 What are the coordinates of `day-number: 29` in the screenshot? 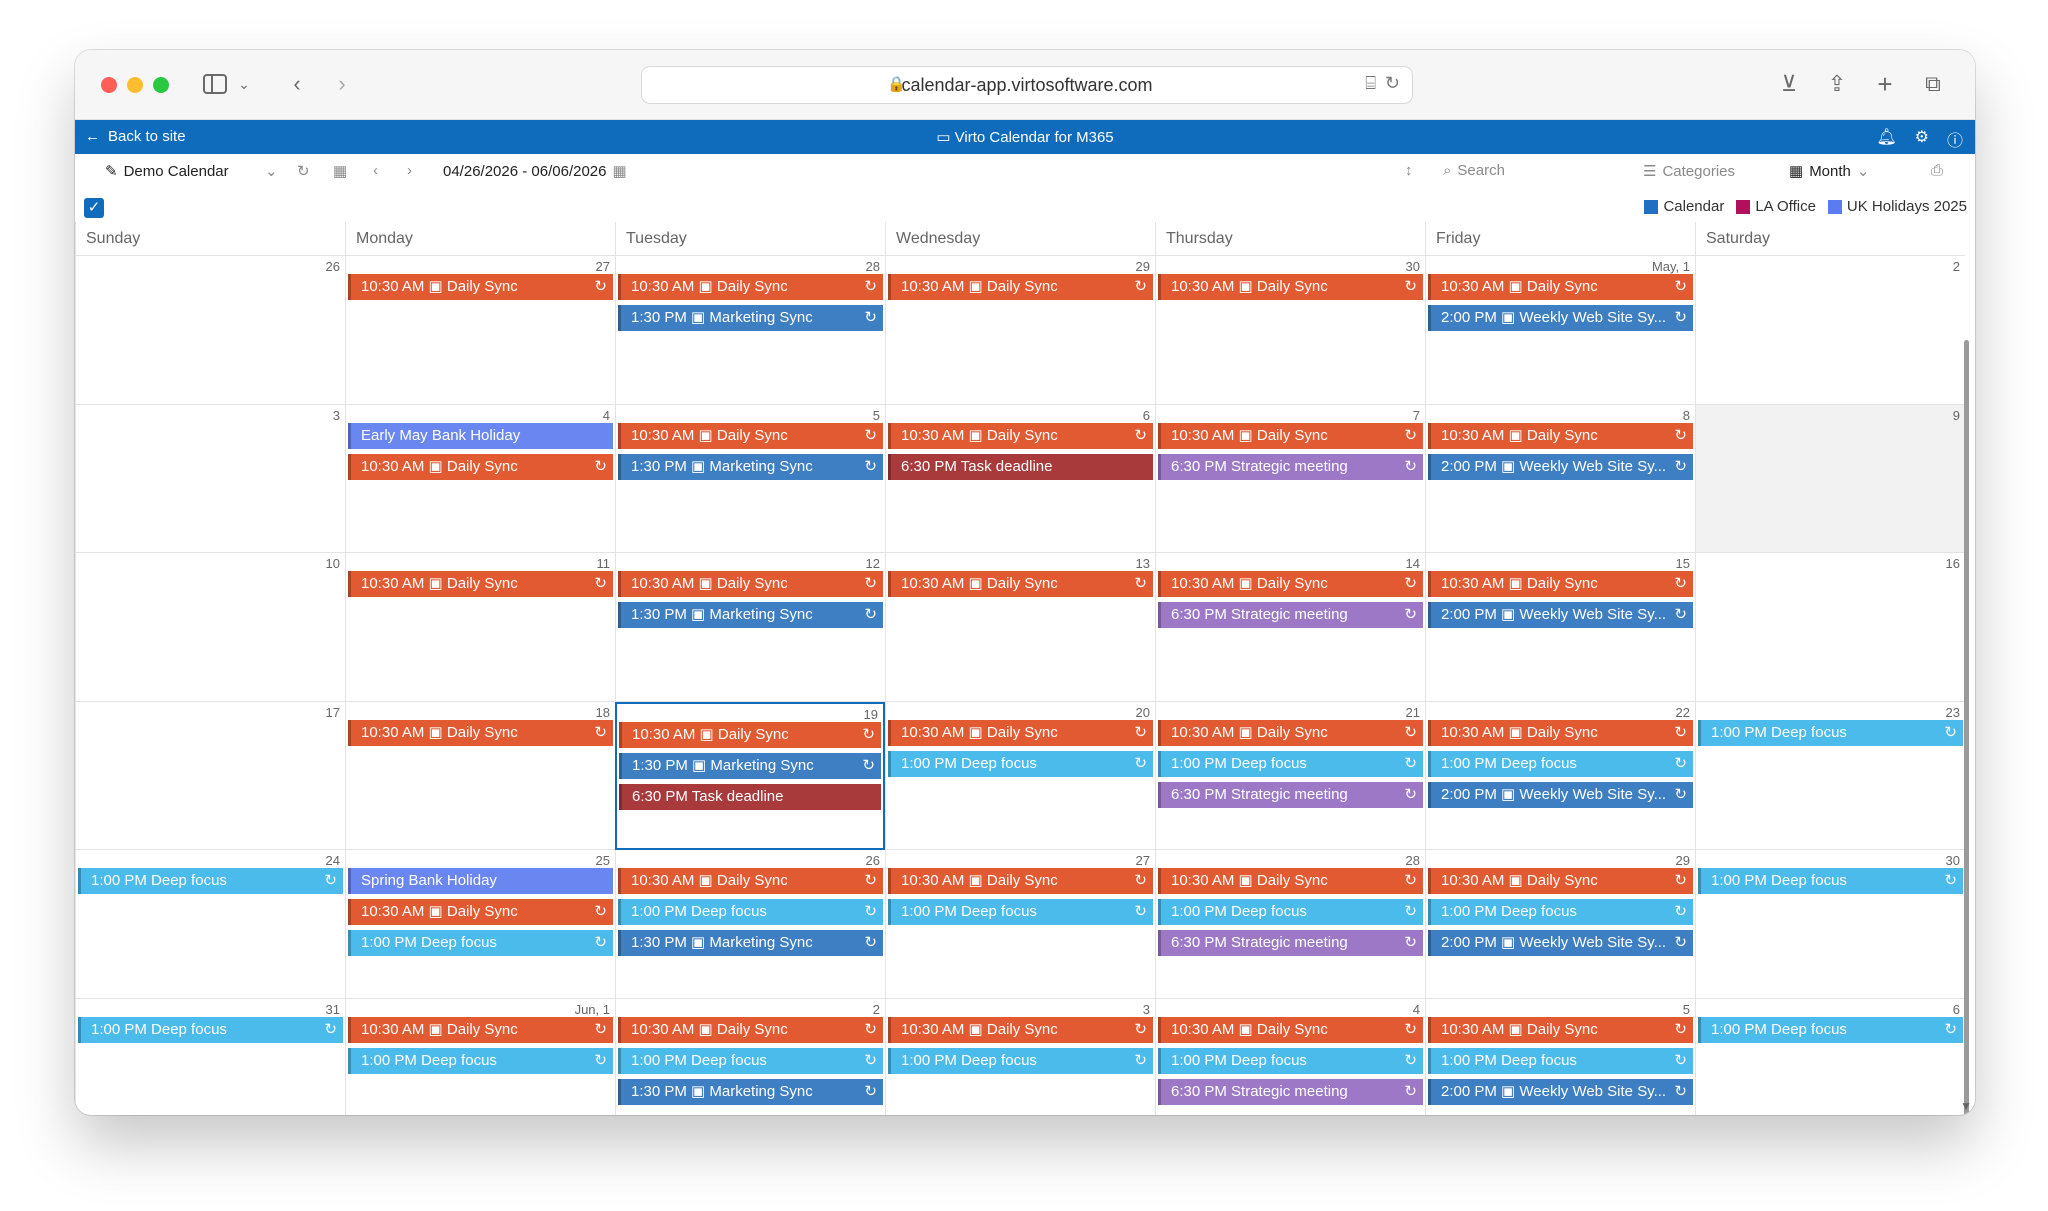 It's located at (1683, 860).